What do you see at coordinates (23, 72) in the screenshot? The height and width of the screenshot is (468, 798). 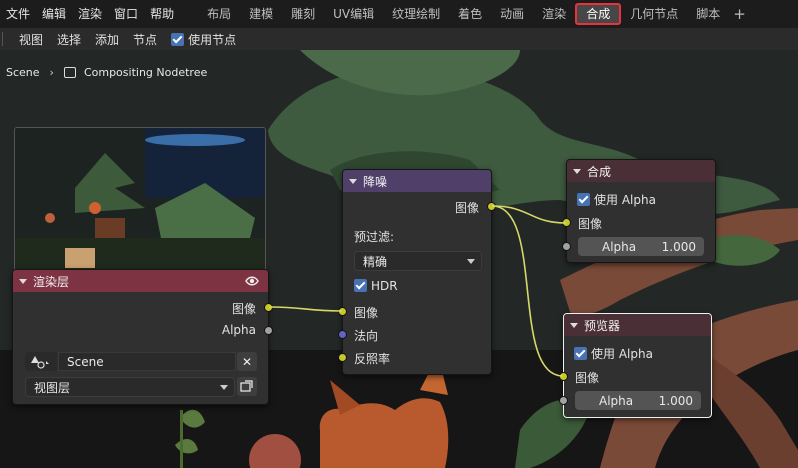 I see `breadcrumb-scene: Scene` at bounding box center [23, 72].